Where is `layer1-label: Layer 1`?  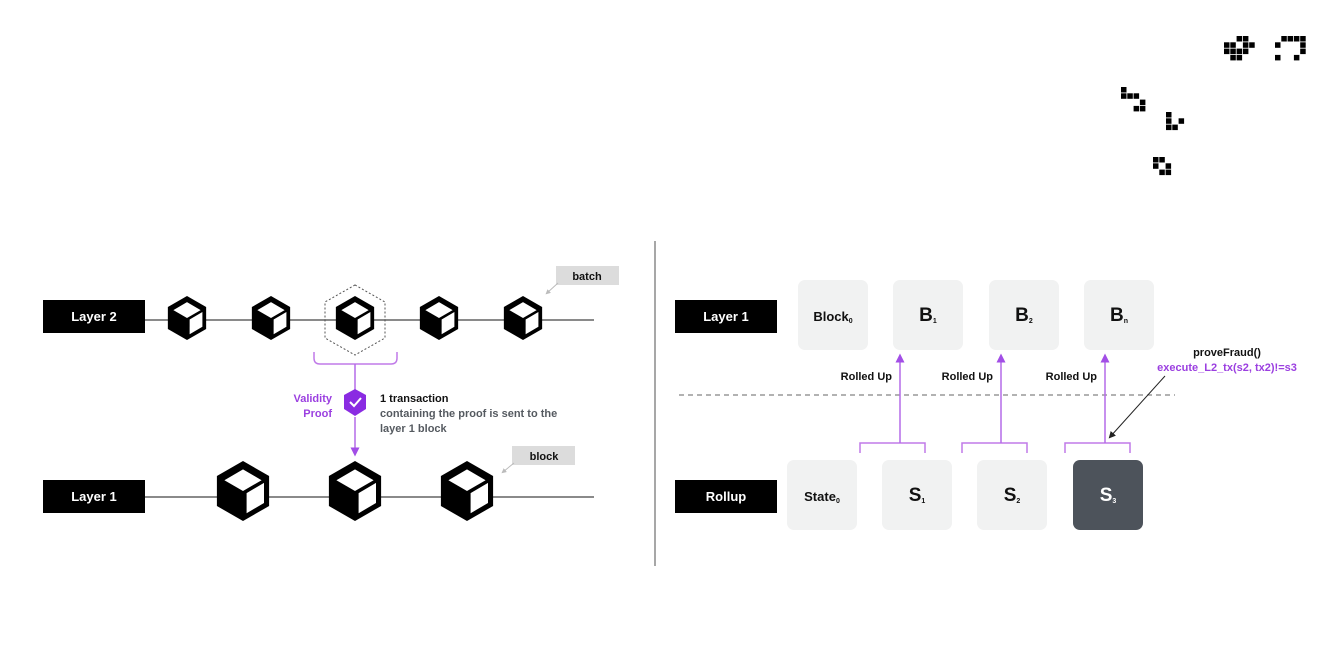 layer1-label: Layer 1 is located at coordinates (94, 496).